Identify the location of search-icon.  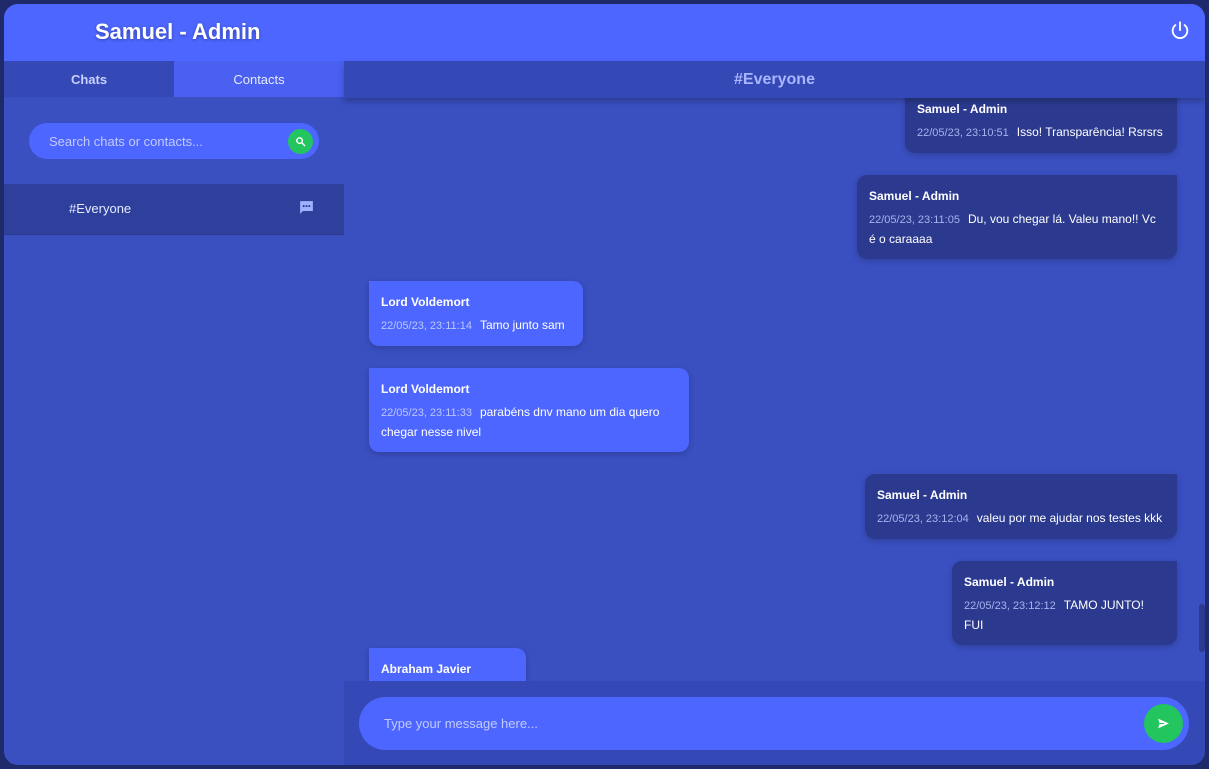
(300, 141).